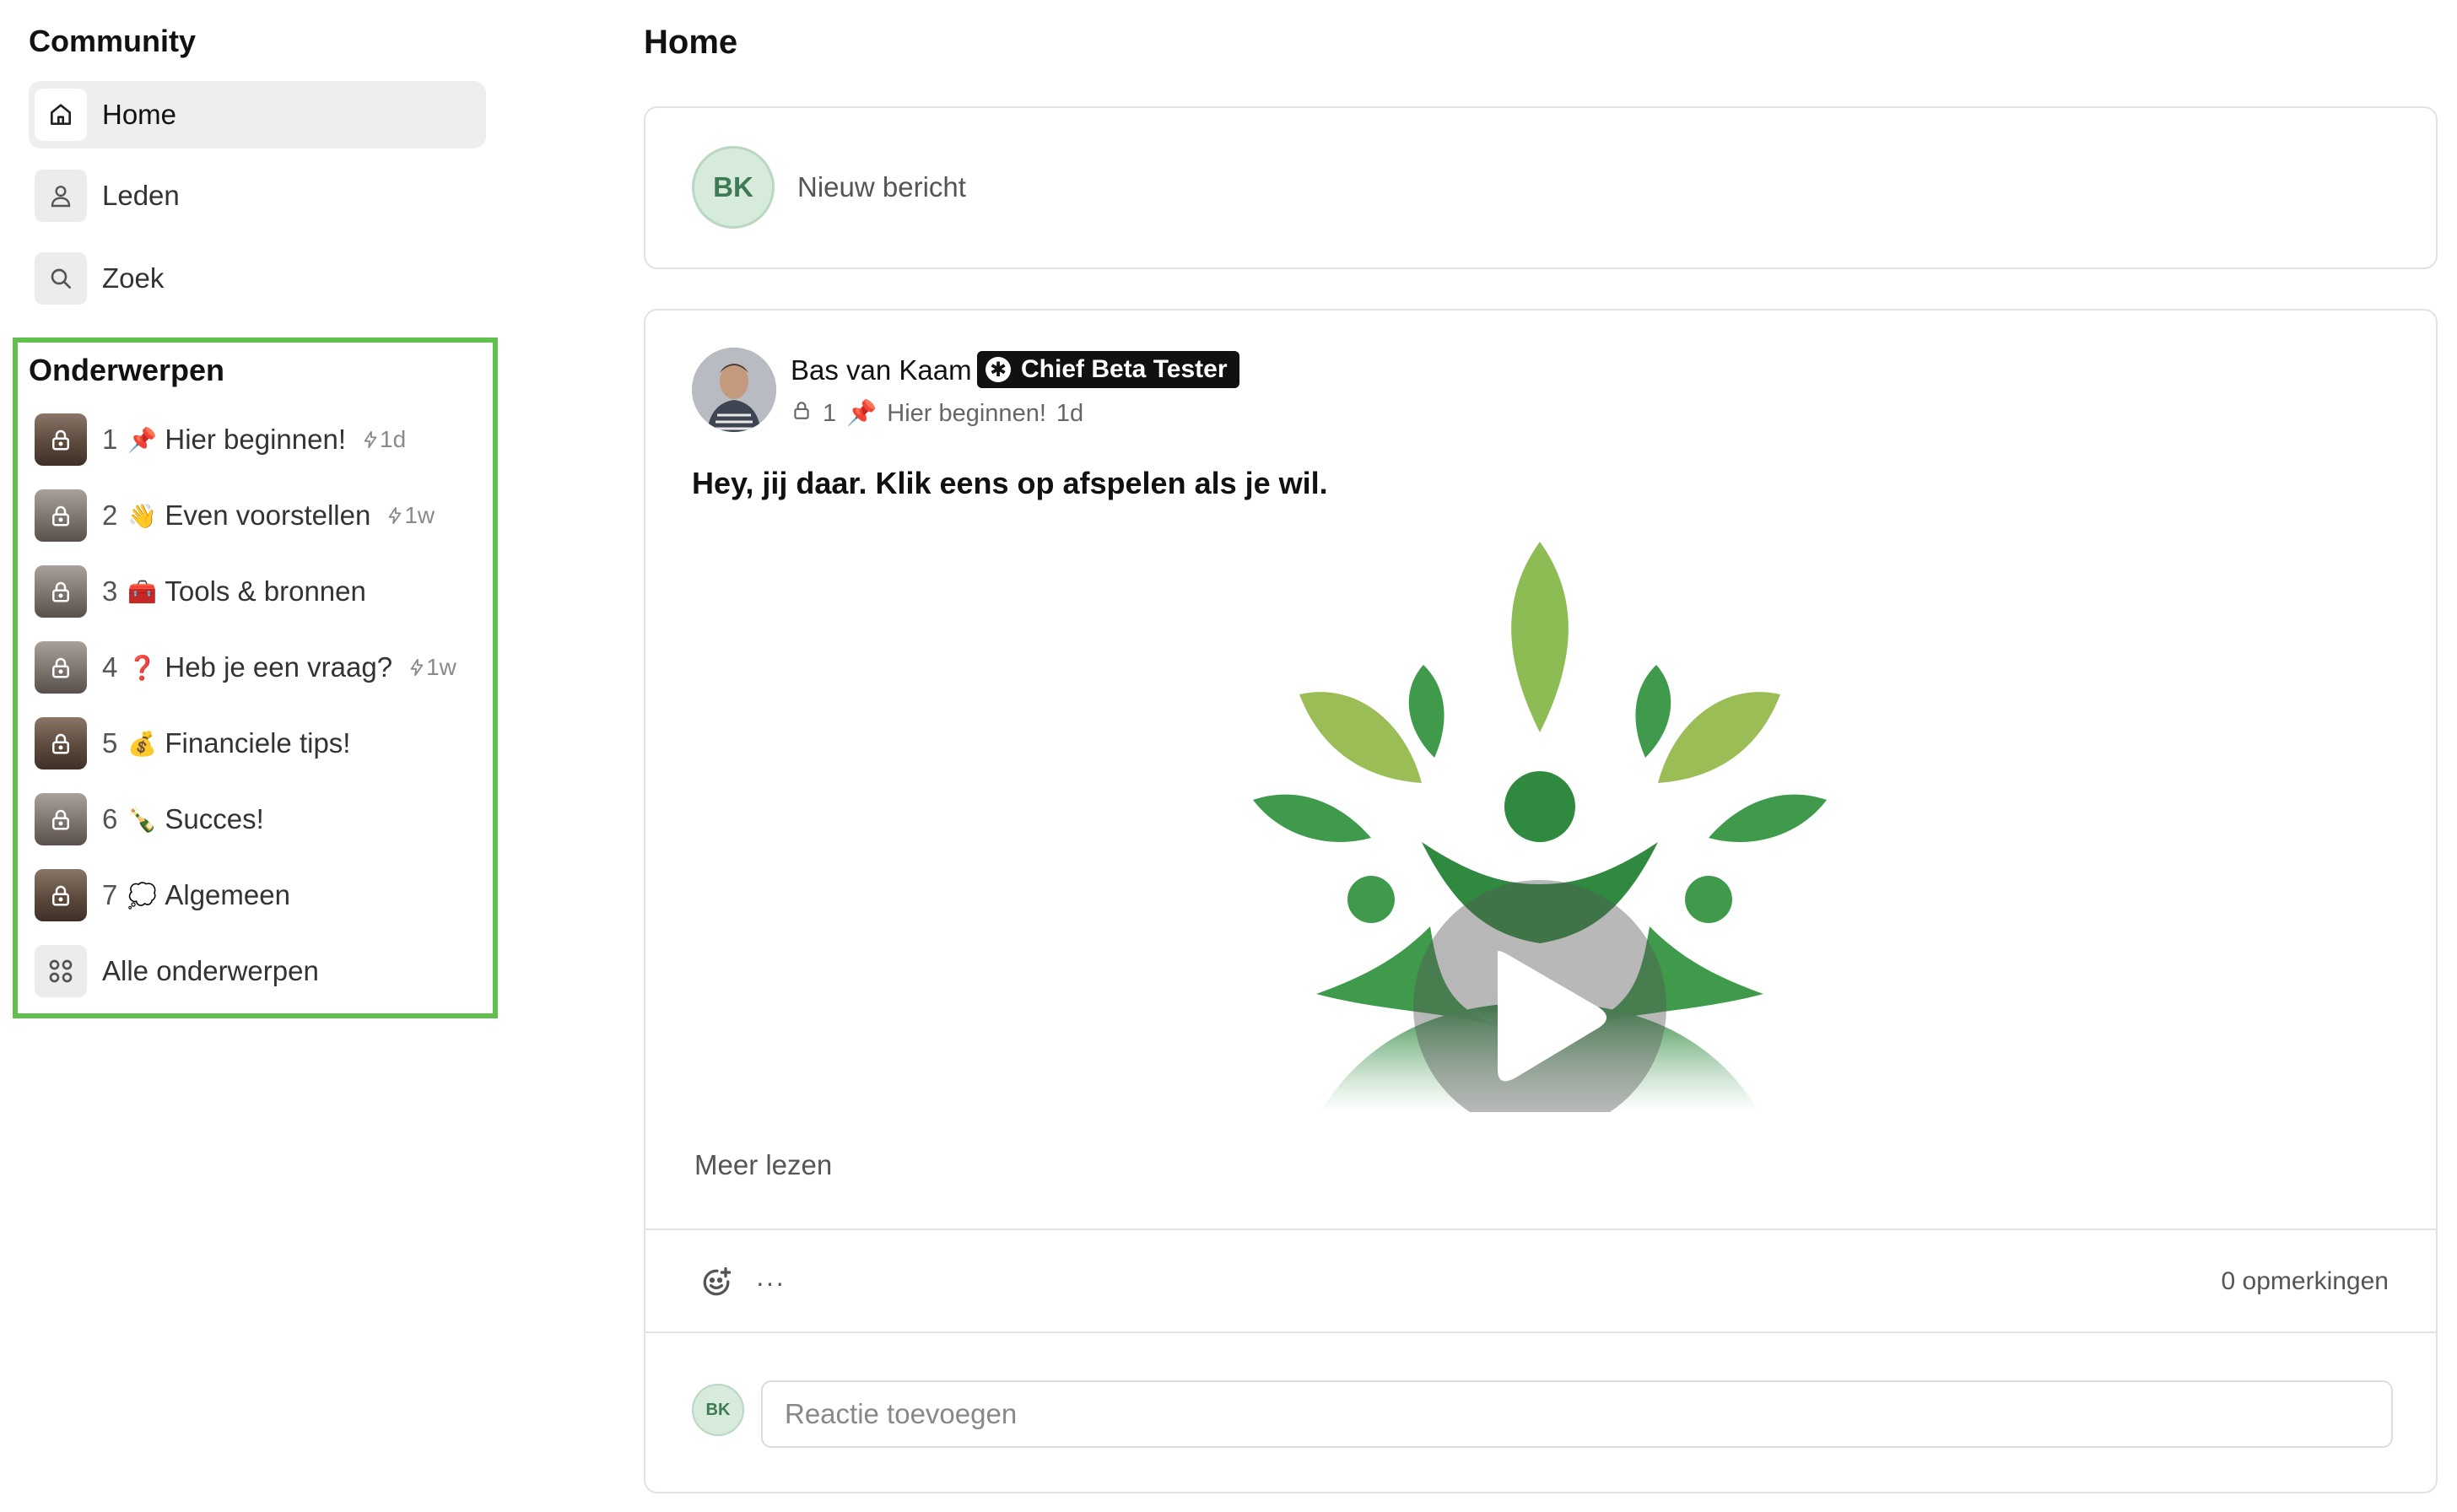 The height and width of the screenshot is (1512, 2457). Describe the element at coordinates (112, 41) in the screenshot. I see `community-title: Community` at that location.